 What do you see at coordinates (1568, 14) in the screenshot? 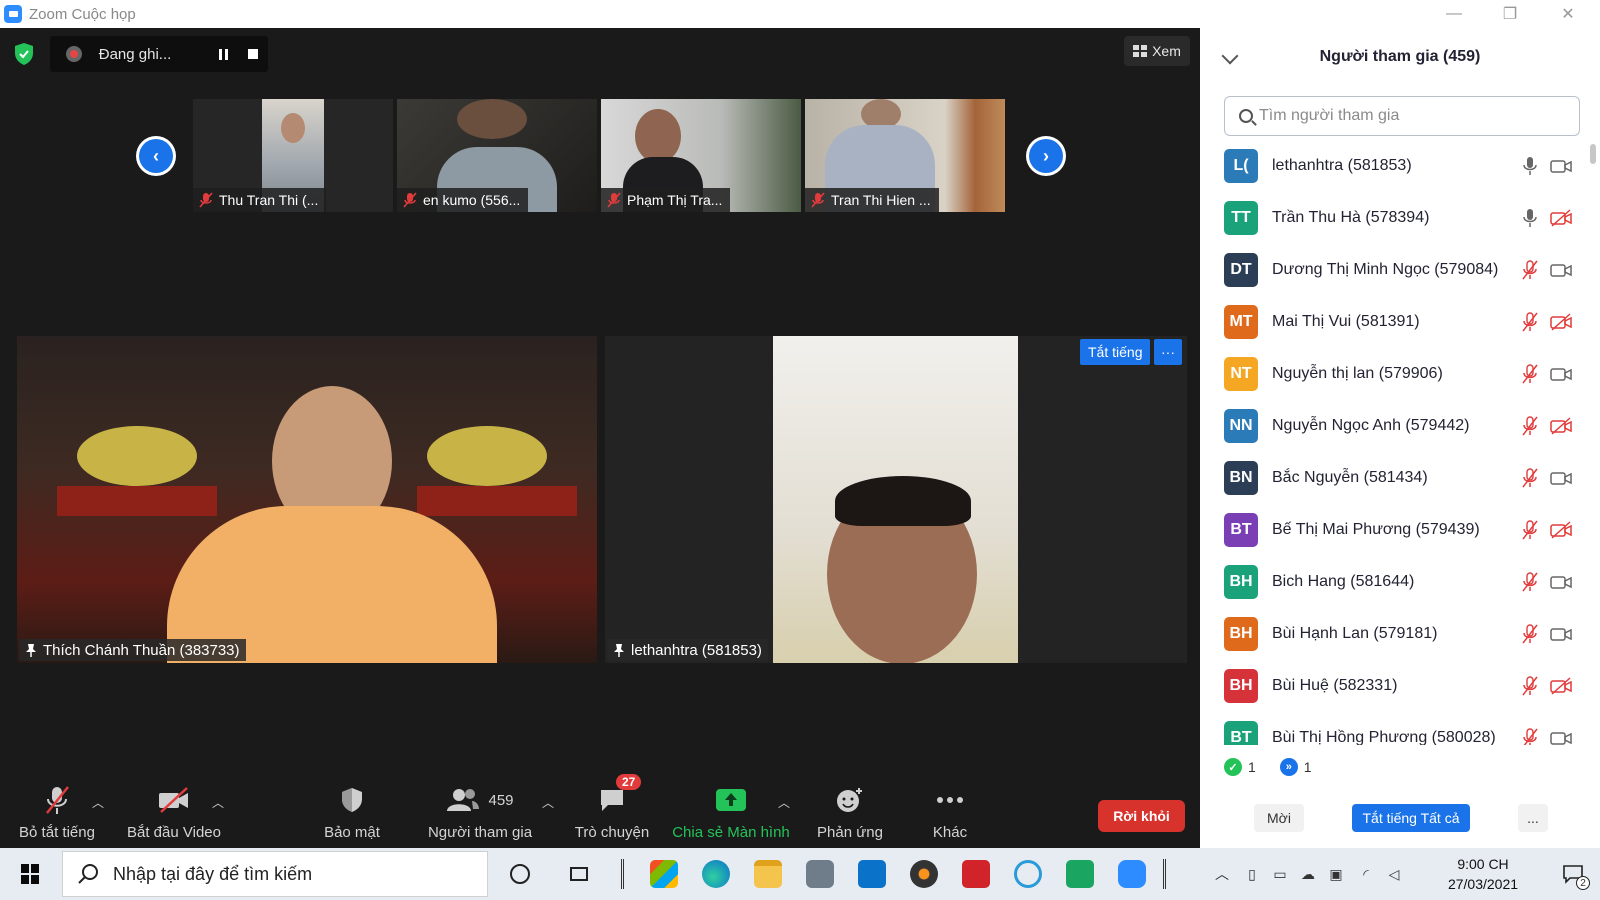
I see `close-icon: ✕` at bounding box center [1568, 14].